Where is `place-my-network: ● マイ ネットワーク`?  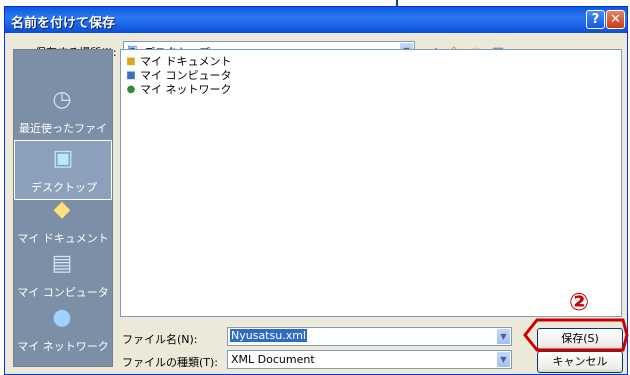 place-my-network: ● マイ ネットワーク is located at coordinates (63, 330).